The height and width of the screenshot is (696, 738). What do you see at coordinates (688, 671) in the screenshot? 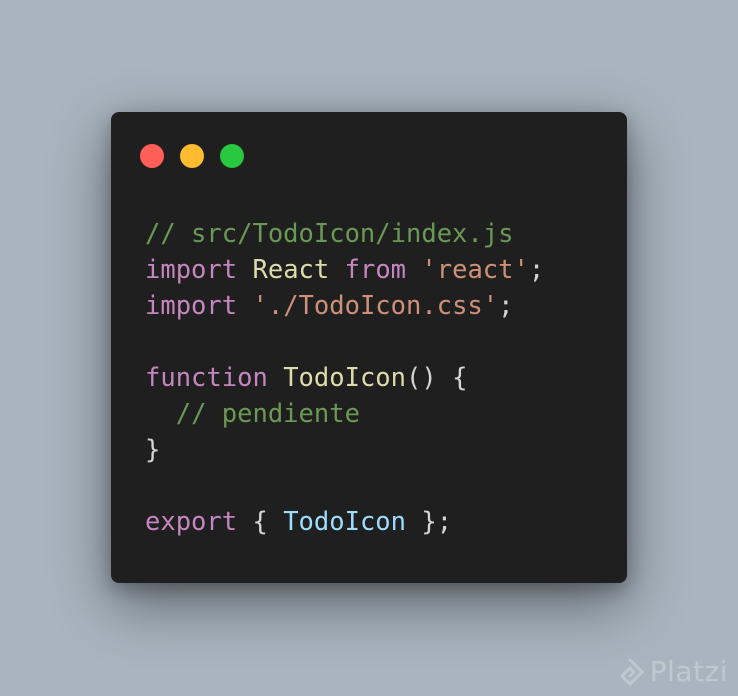
I see `watermark-text: Platzi` at bounding box center [688, 671].